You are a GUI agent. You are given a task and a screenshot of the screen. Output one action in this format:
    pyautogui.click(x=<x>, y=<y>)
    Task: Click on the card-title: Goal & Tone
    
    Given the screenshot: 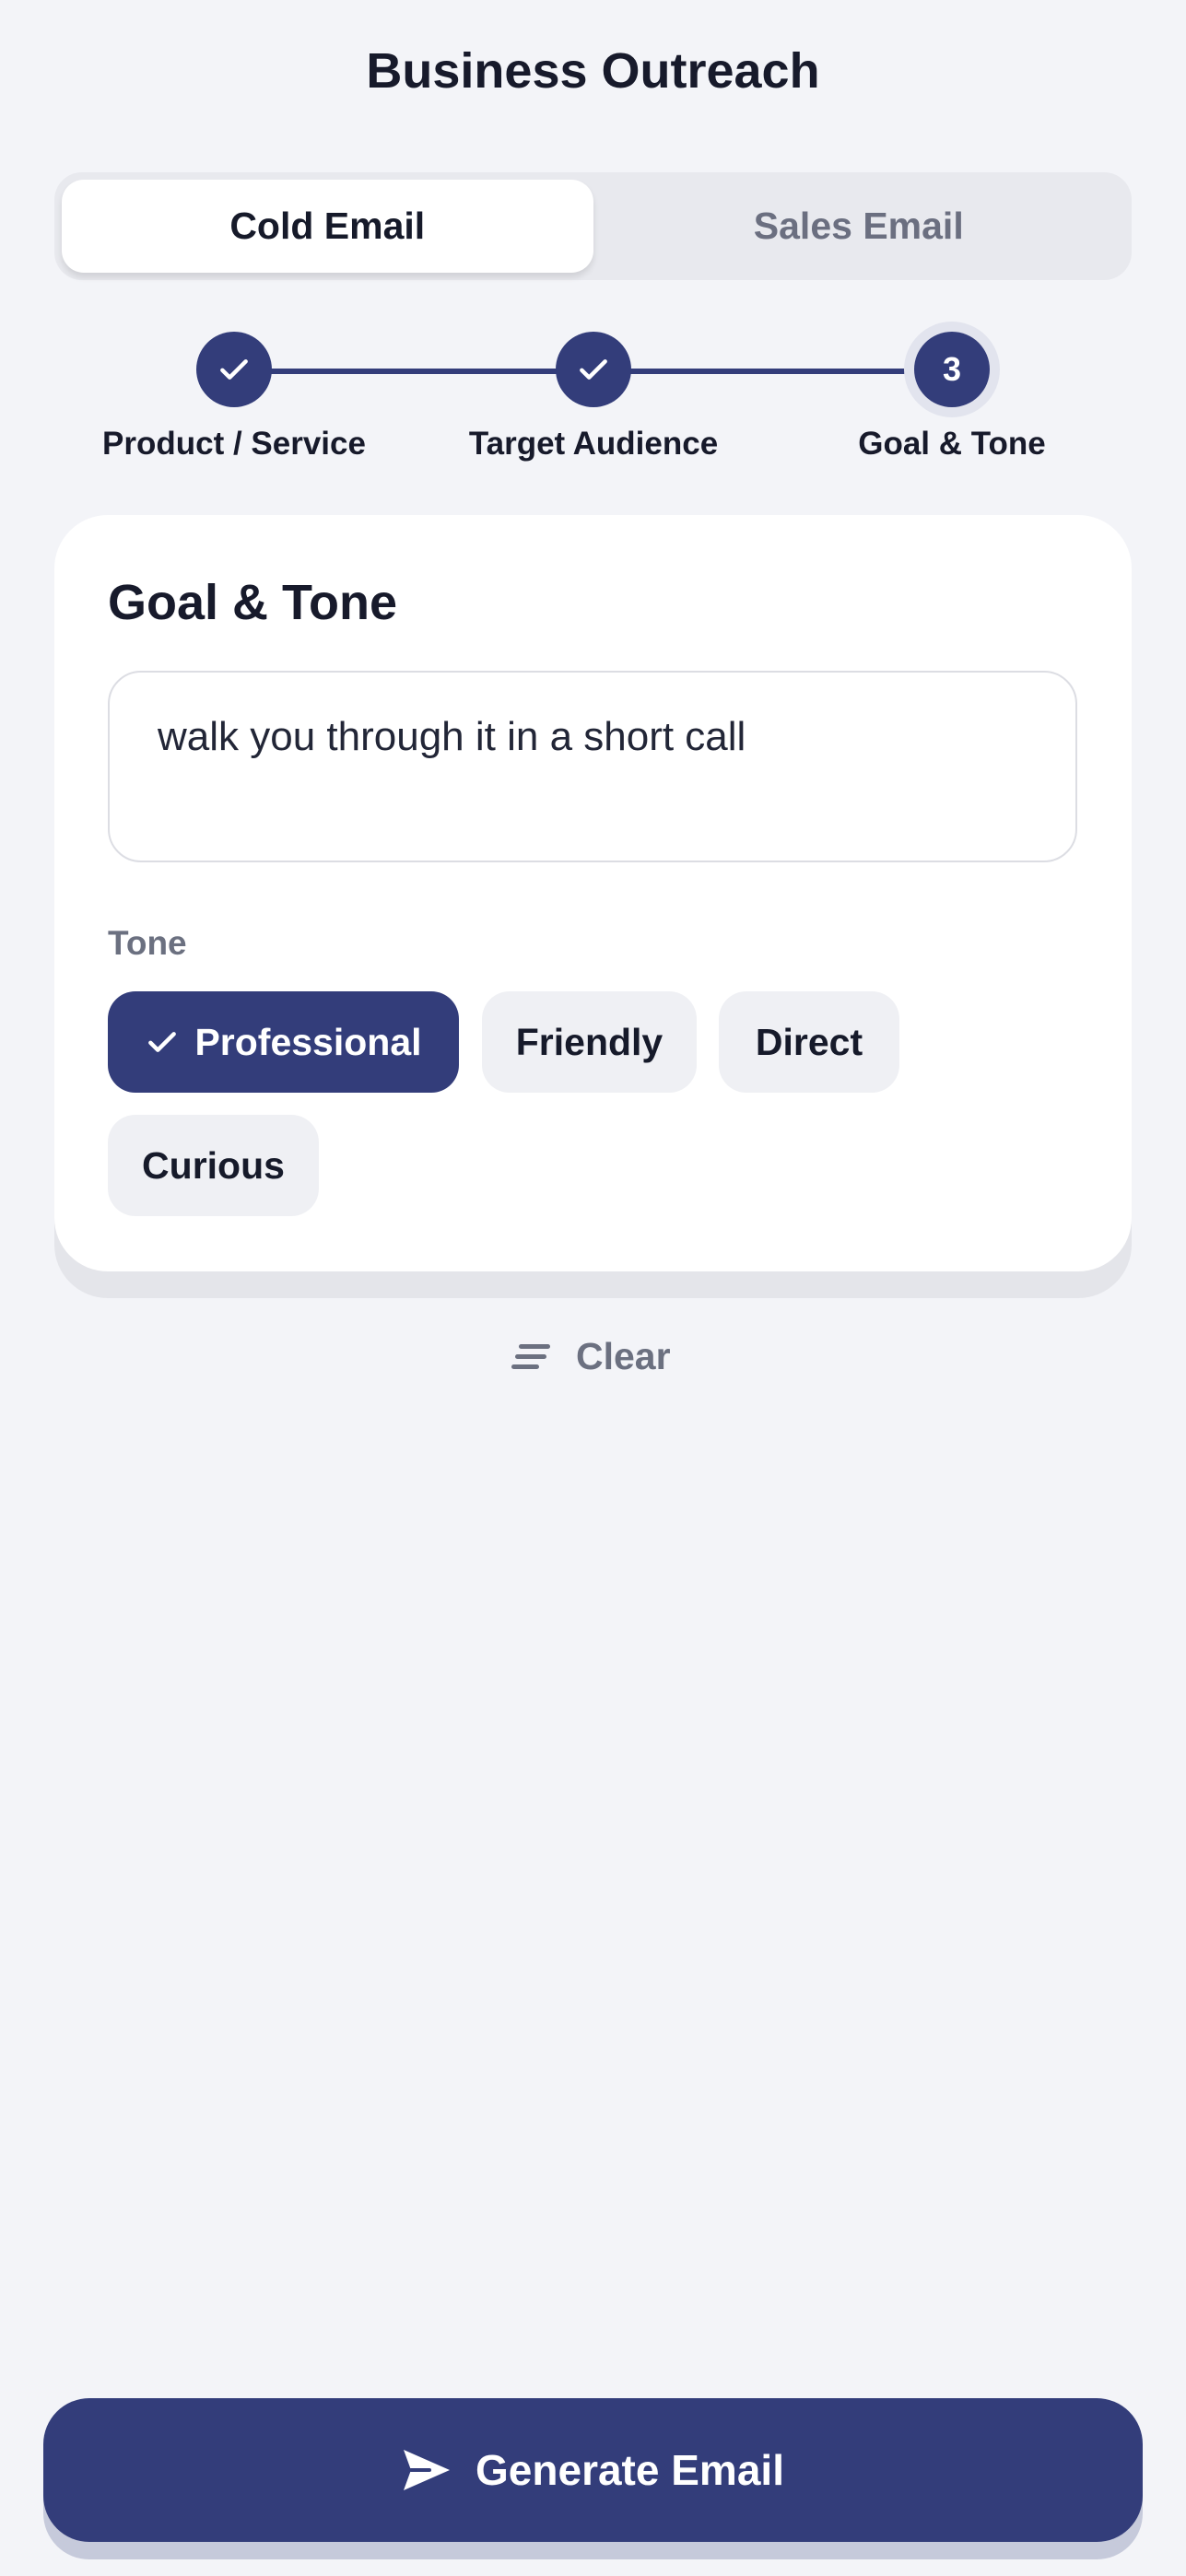 What is the action you would take?
    pyautogui.click(x=253, y=603)
    